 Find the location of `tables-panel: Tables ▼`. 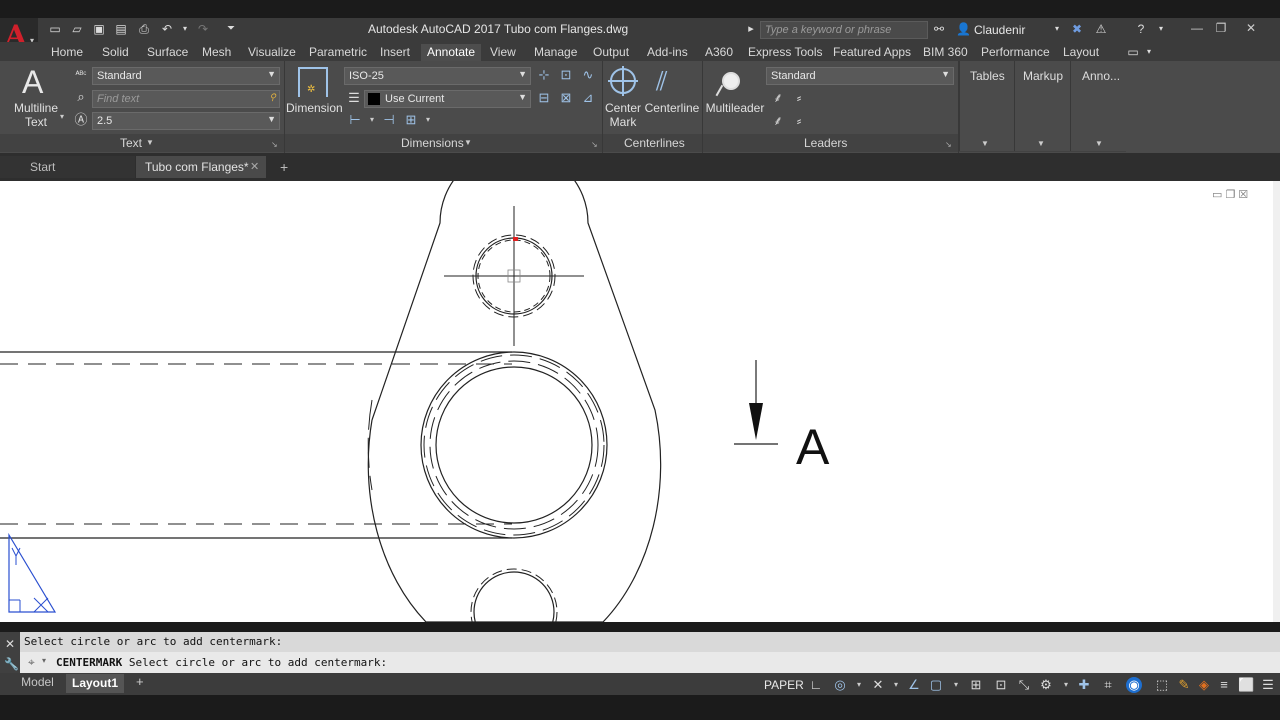

tables-panel: Tables ▼ is located at coordinates (986, 106).